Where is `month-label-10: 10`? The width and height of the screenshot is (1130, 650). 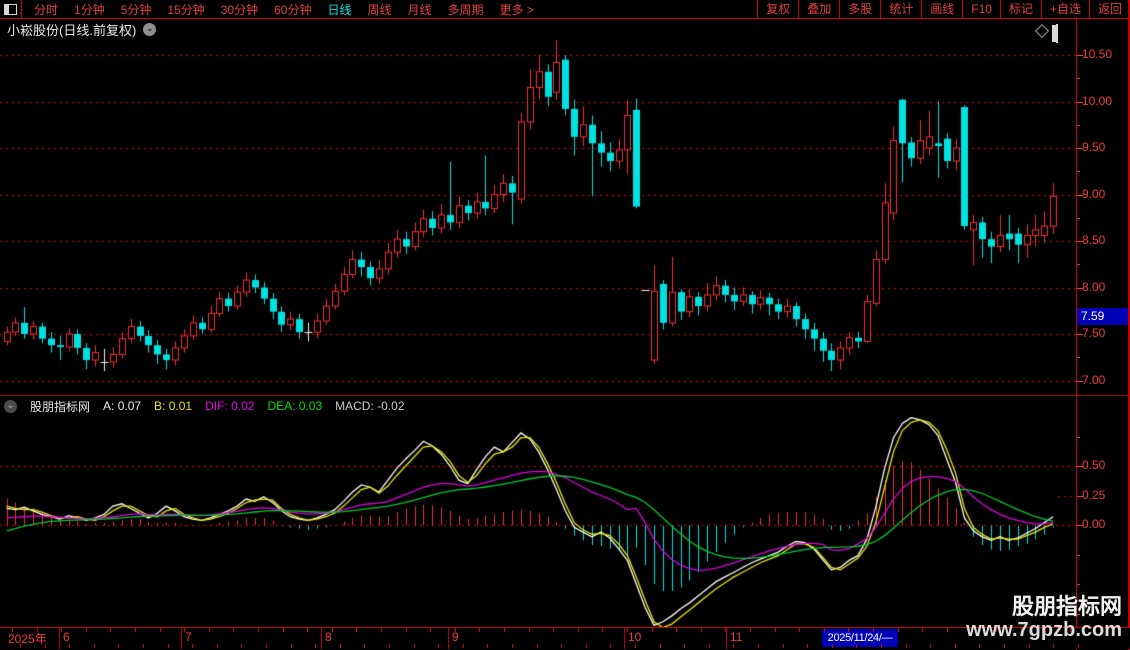
month-label-10: 10 is located at coordinates (635, 637).